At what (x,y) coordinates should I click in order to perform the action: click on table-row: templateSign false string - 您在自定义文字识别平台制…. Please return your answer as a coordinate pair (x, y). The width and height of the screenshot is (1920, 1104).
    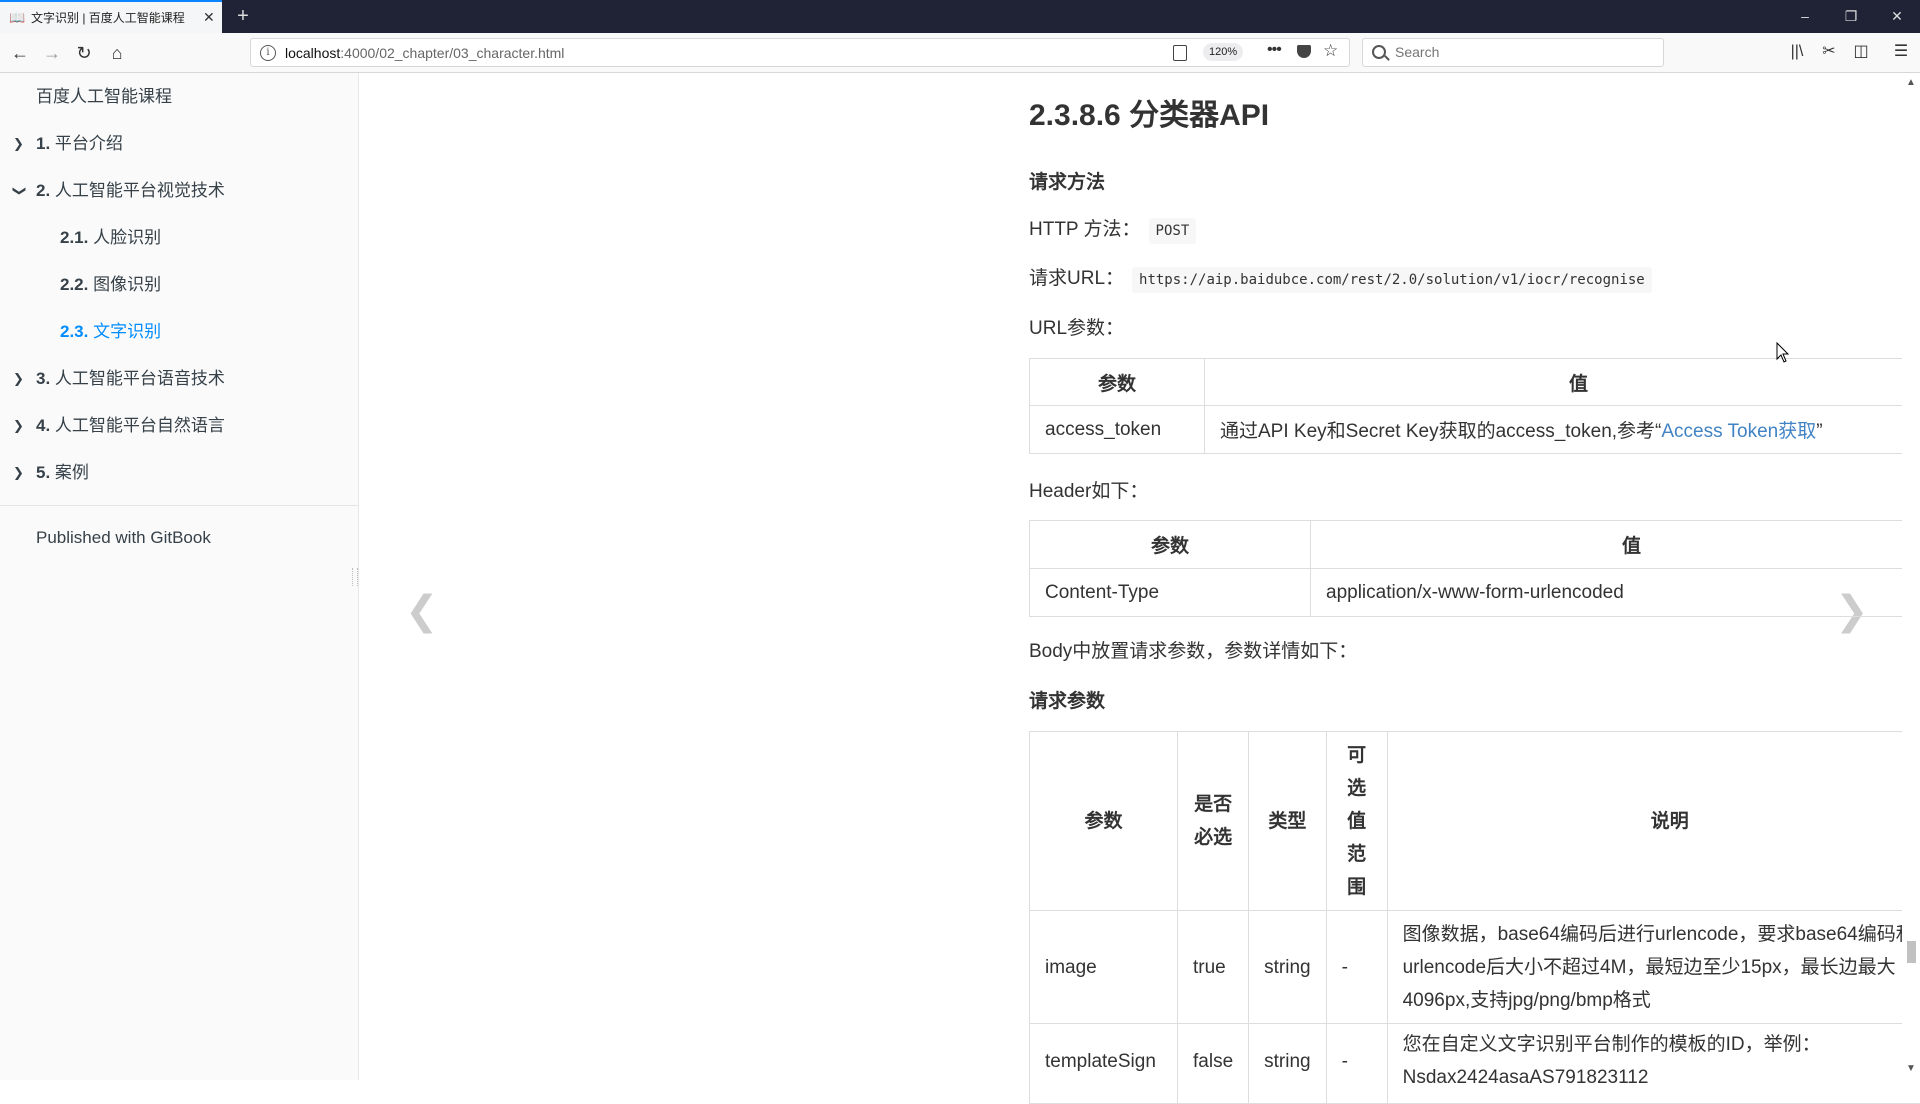
    Looking at the image, I should click on (1475, 1064).